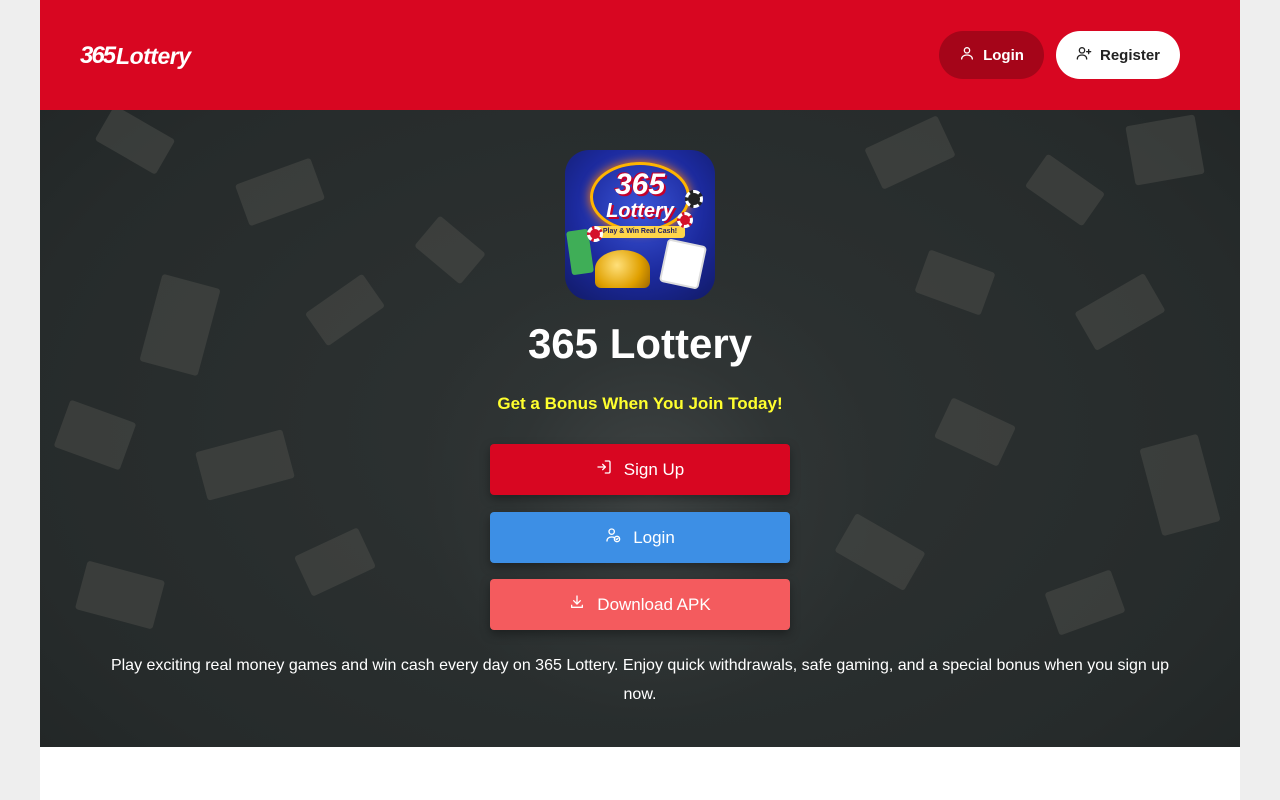 The image size is (1280, 800). Describe the element at coordinates (640, 225) in the screenshot. I see `app-icon: 365 Lottery Play & Win Real Cash!` at that location.